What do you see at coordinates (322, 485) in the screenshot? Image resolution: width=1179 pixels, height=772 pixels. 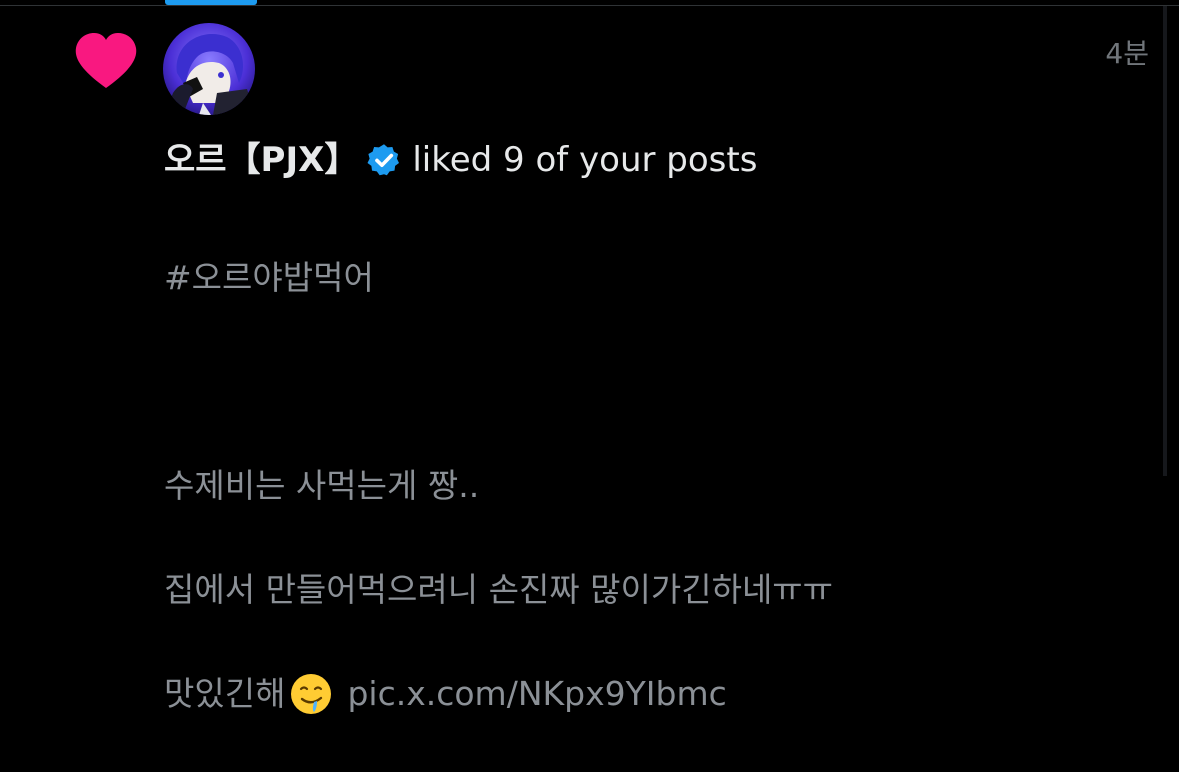 I see `post-line: 수제비는 사먹는게 짱..` at bounding box center [322, 485].